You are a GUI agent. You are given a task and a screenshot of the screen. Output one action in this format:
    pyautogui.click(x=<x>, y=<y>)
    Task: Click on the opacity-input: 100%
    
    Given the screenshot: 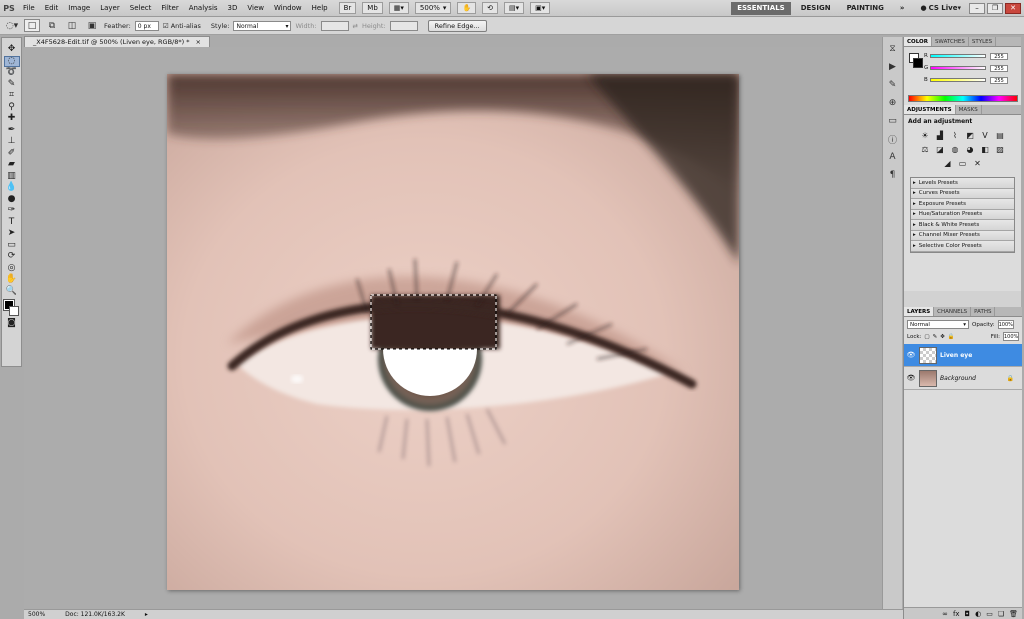 What is the action you would take?
    pyautogui.click(x=1005, y=324)
    